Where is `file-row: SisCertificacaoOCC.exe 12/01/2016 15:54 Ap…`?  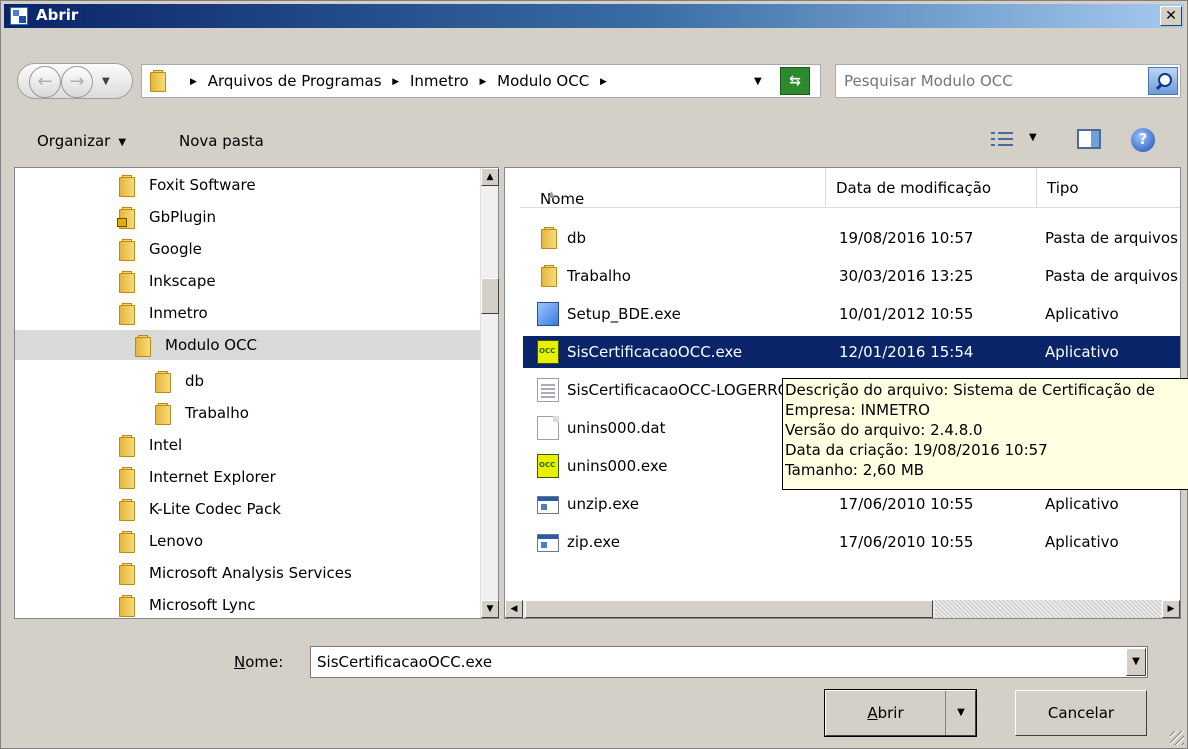 file-row: SisCertificacaoOCC.exe 12/01/2016 15:54 Ap… is located at coordinates (851, 352).